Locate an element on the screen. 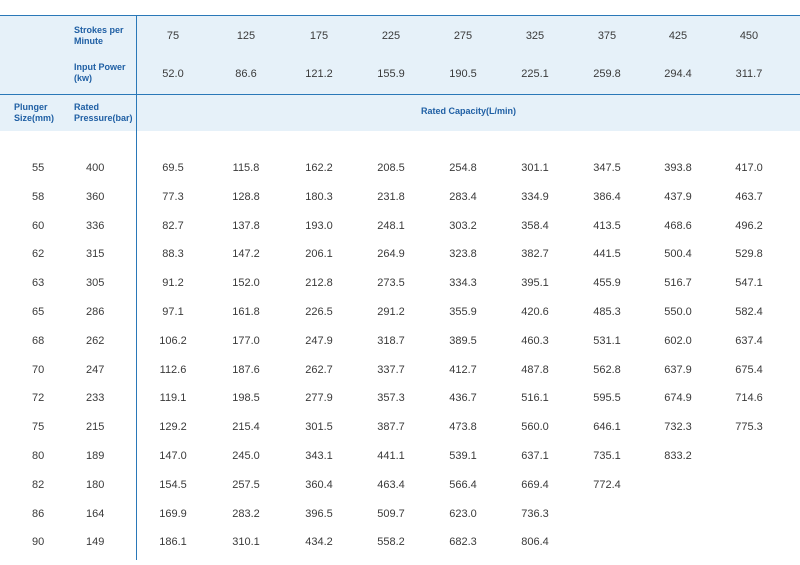 The width and height of the screenshot is (800, 565). capacity-cell: 539.1 is located at coordinates (463, 456).